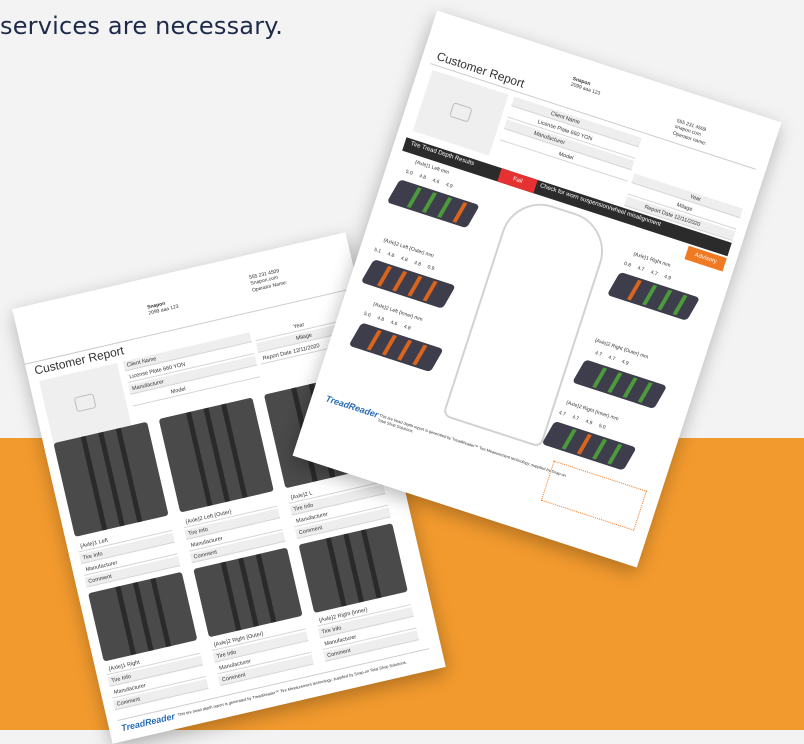 The width and height of the screenshot is (804, 744). What do you see at coordinates (594, 495) in the screenshot?
I see `signature-box` at bounding box center [594, 495].